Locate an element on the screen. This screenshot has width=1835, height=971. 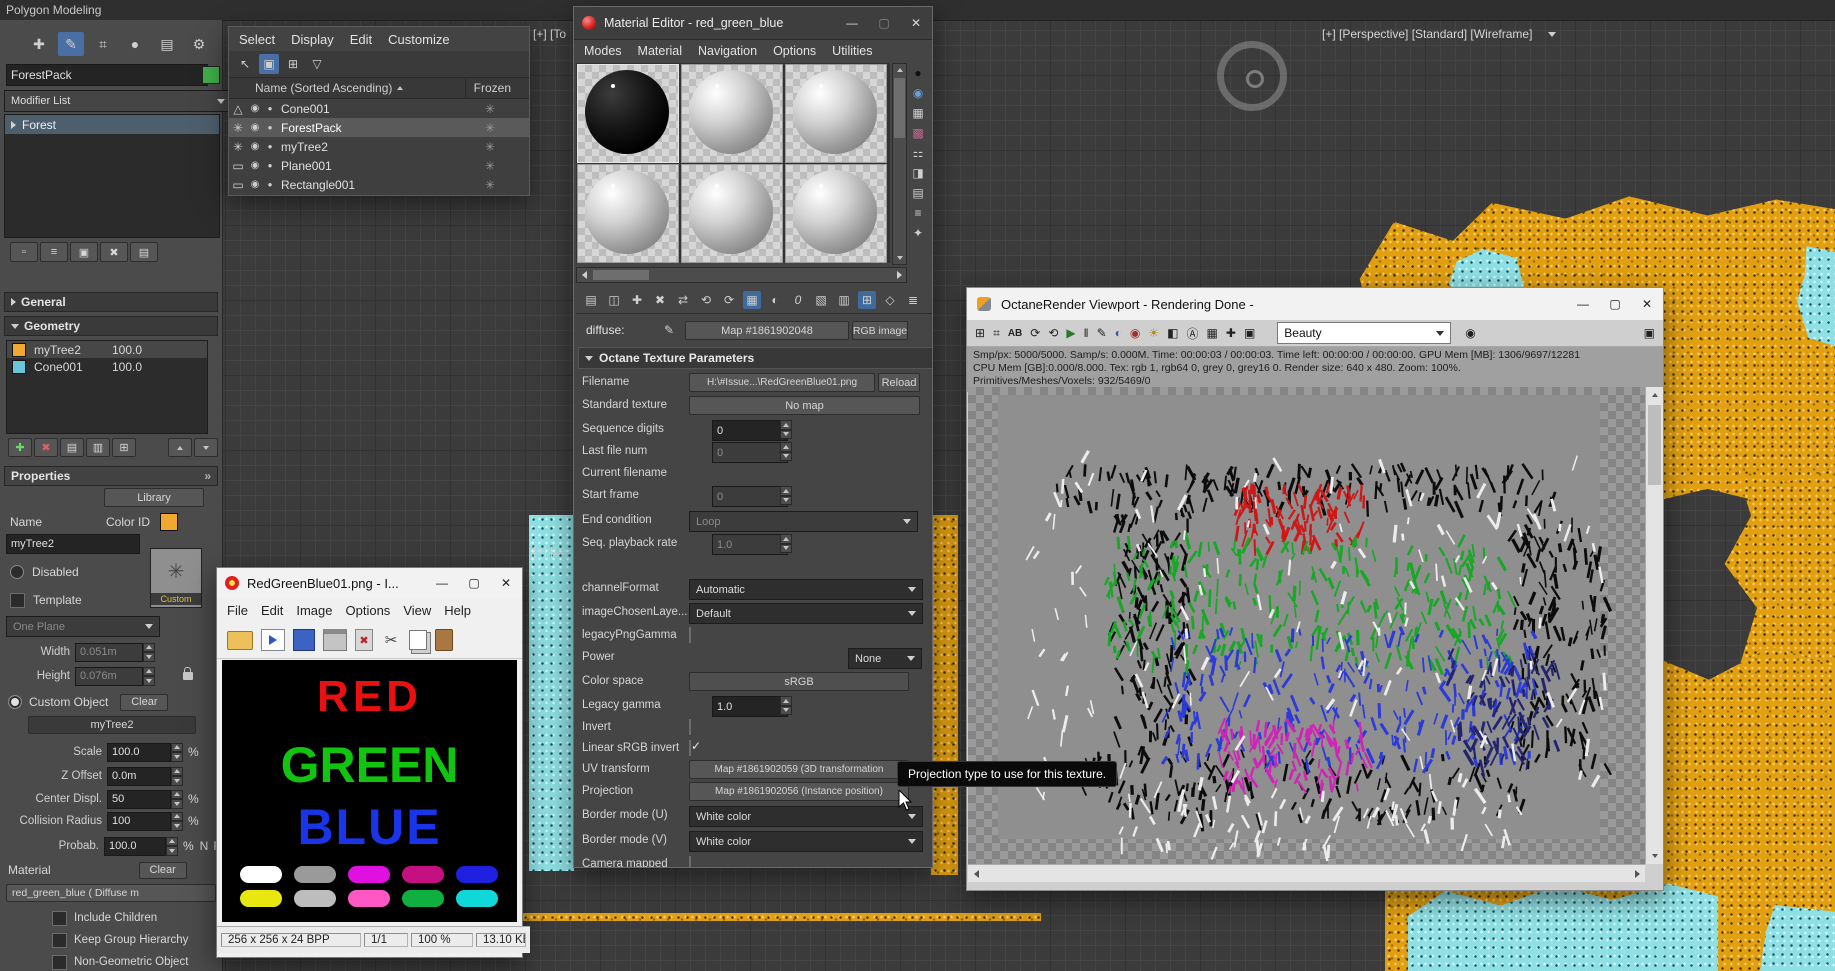
stack-tool-unique-button: ▣ is located at coordinates (84, 252).